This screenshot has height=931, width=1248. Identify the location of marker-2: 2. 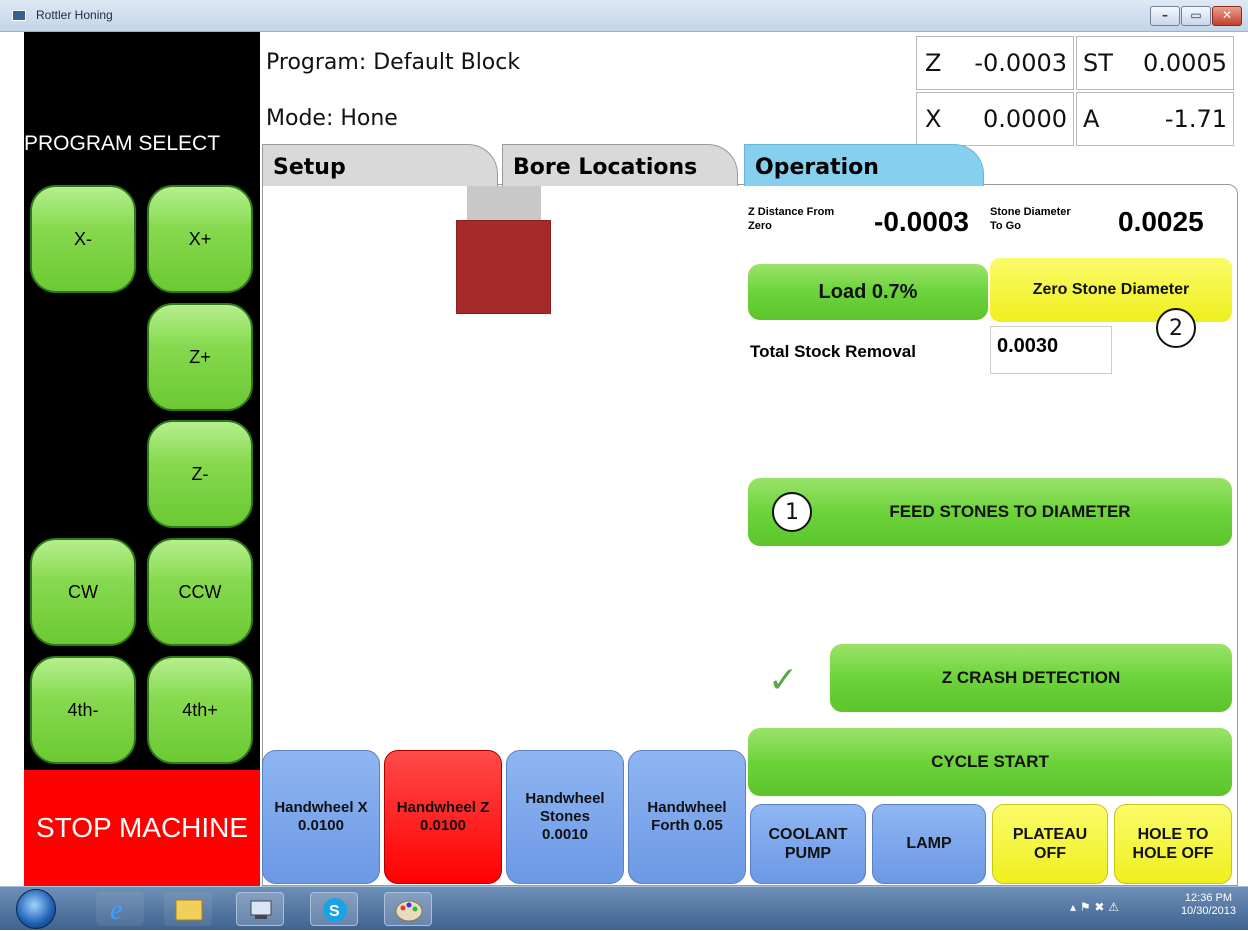
(1176, 328).